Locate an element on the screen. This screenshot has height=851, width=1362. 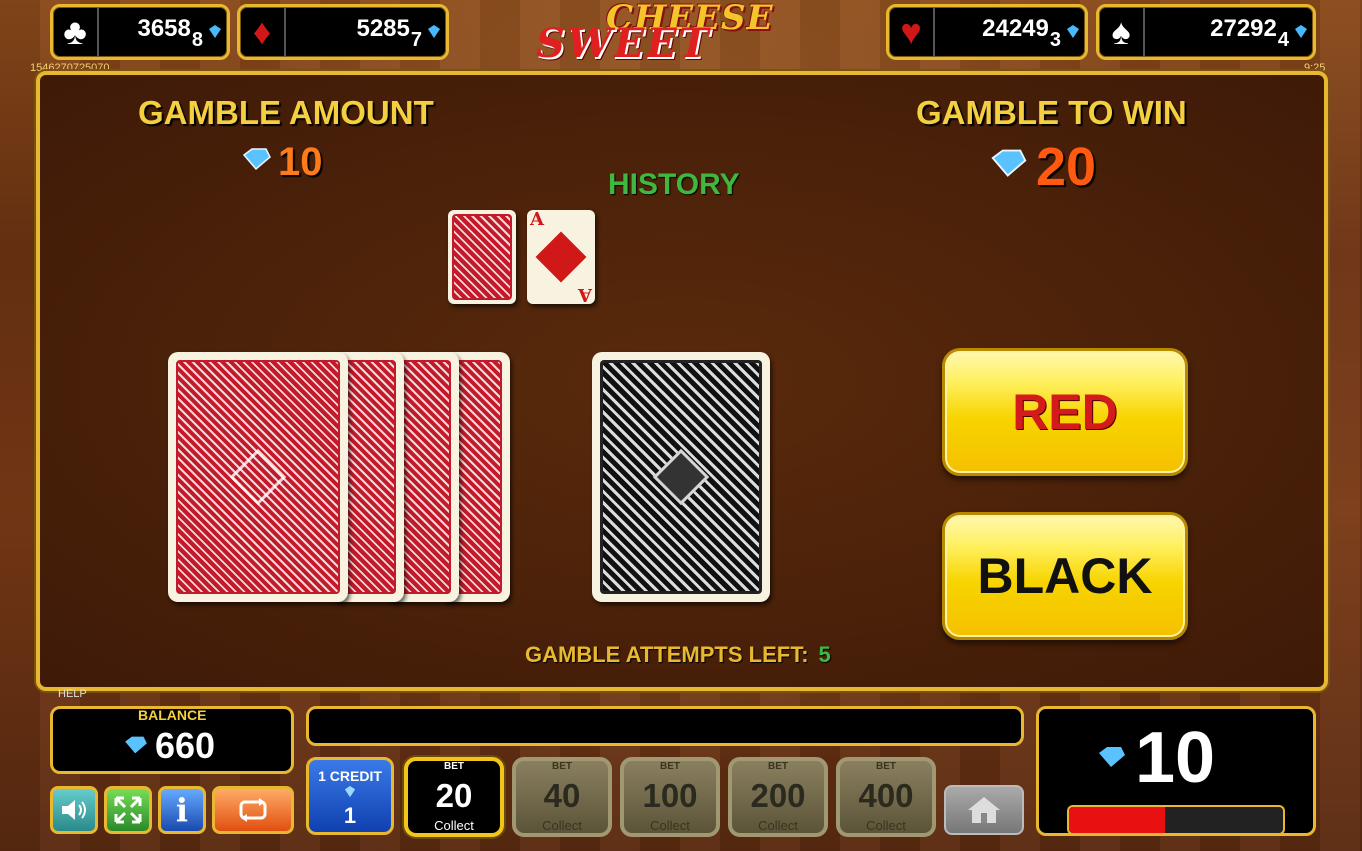
diamond-suit-icon: ♦ is located at coordinates (263, 32).